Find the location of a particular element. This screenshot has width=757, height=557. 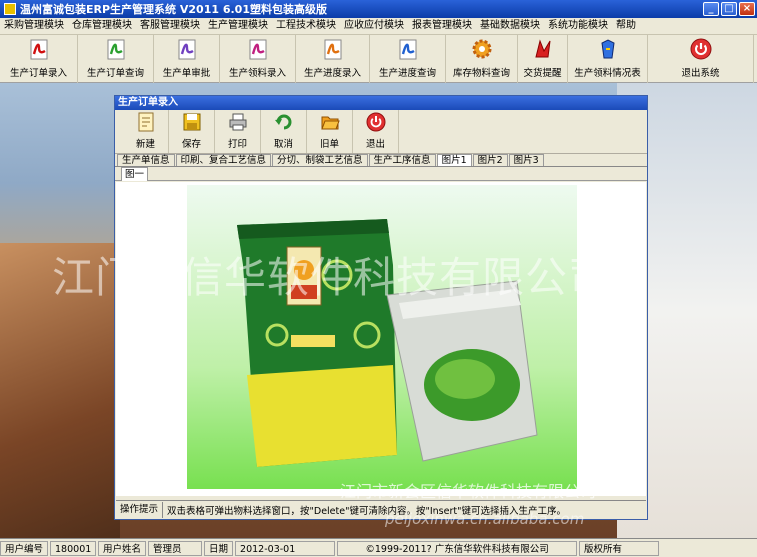

toolbar-label: 生产单审批 is located at coordinates (186, 73).